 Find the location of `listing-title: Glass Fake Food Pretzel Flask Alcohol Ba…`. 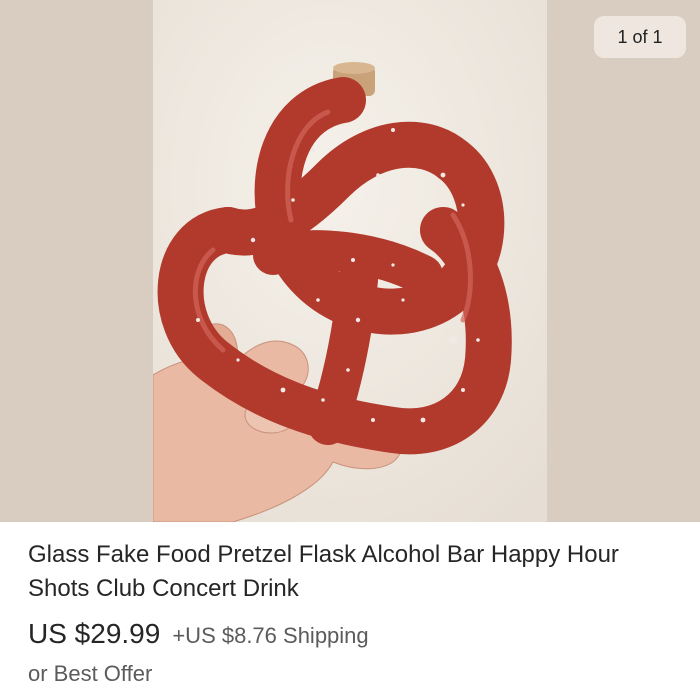

listing-title: Glass Fake Food Pretzel Flask Alcohol Ba… is located at coordinates (353, 572).